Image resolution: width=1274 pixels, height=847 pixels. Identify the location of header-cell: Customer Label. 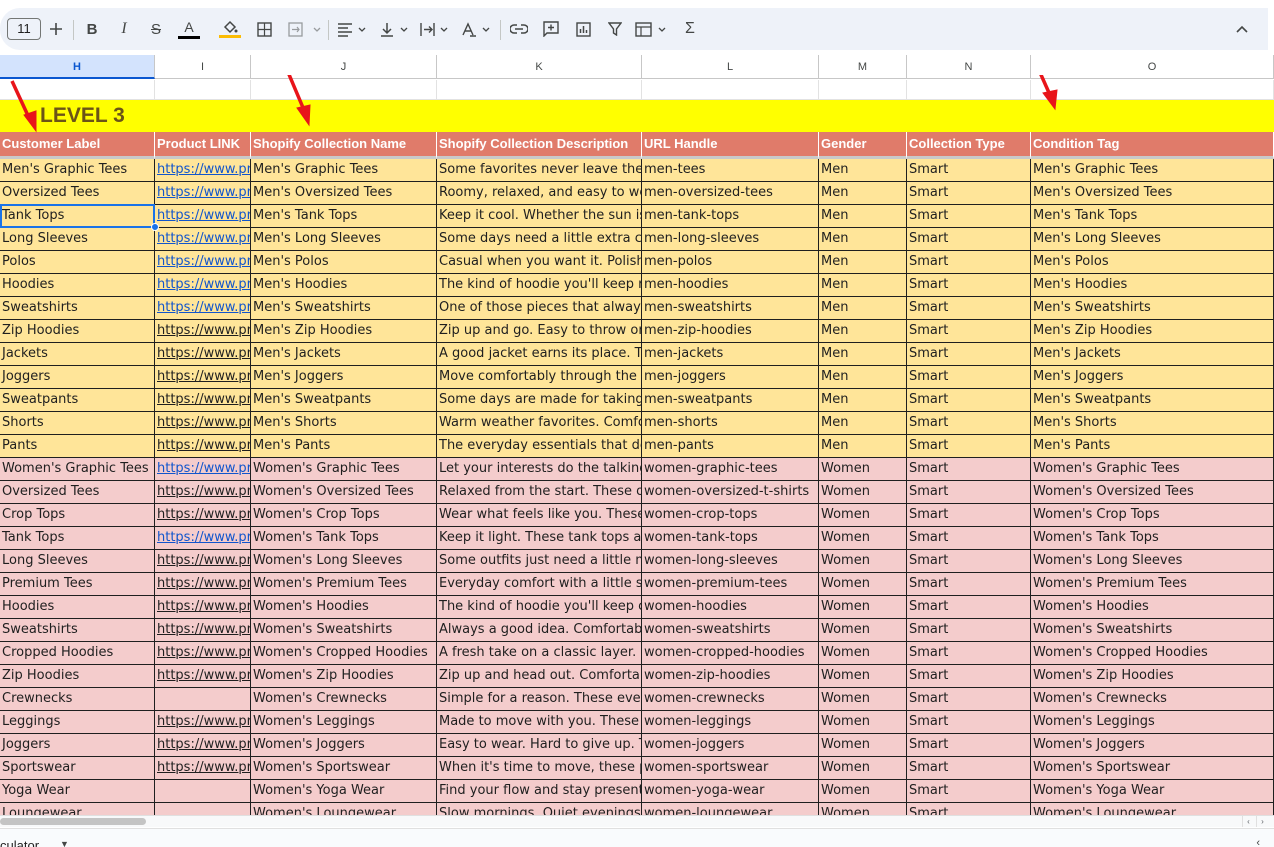
(77, 145).